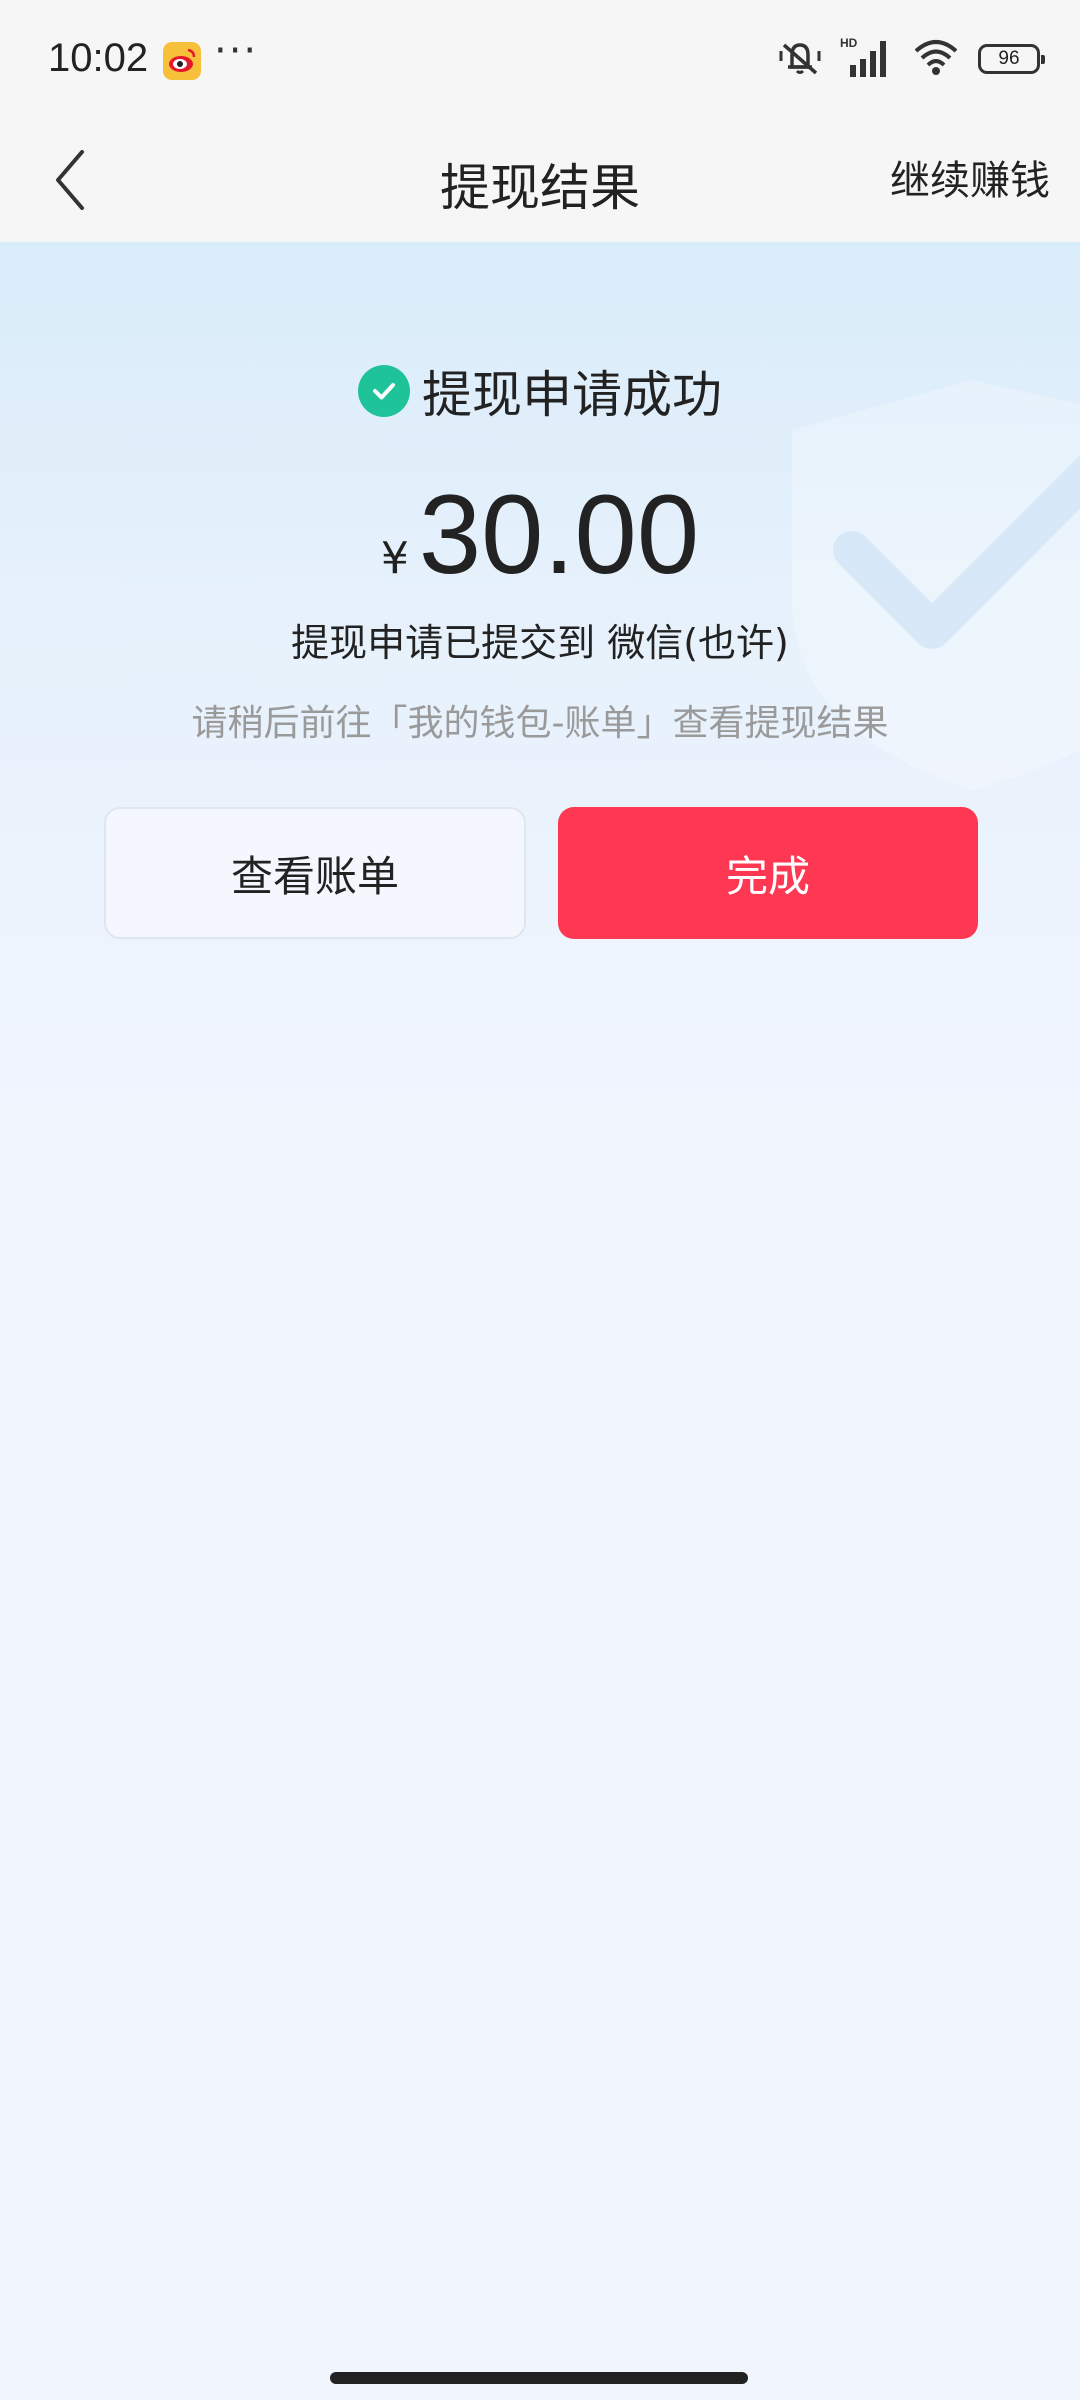 The width and height of the screenshot is (1080, 2400). What do you see at coordinates (394, 558) in the screenshot?
I see `currency-symbol: ¥` at bounding box center [394, 558].